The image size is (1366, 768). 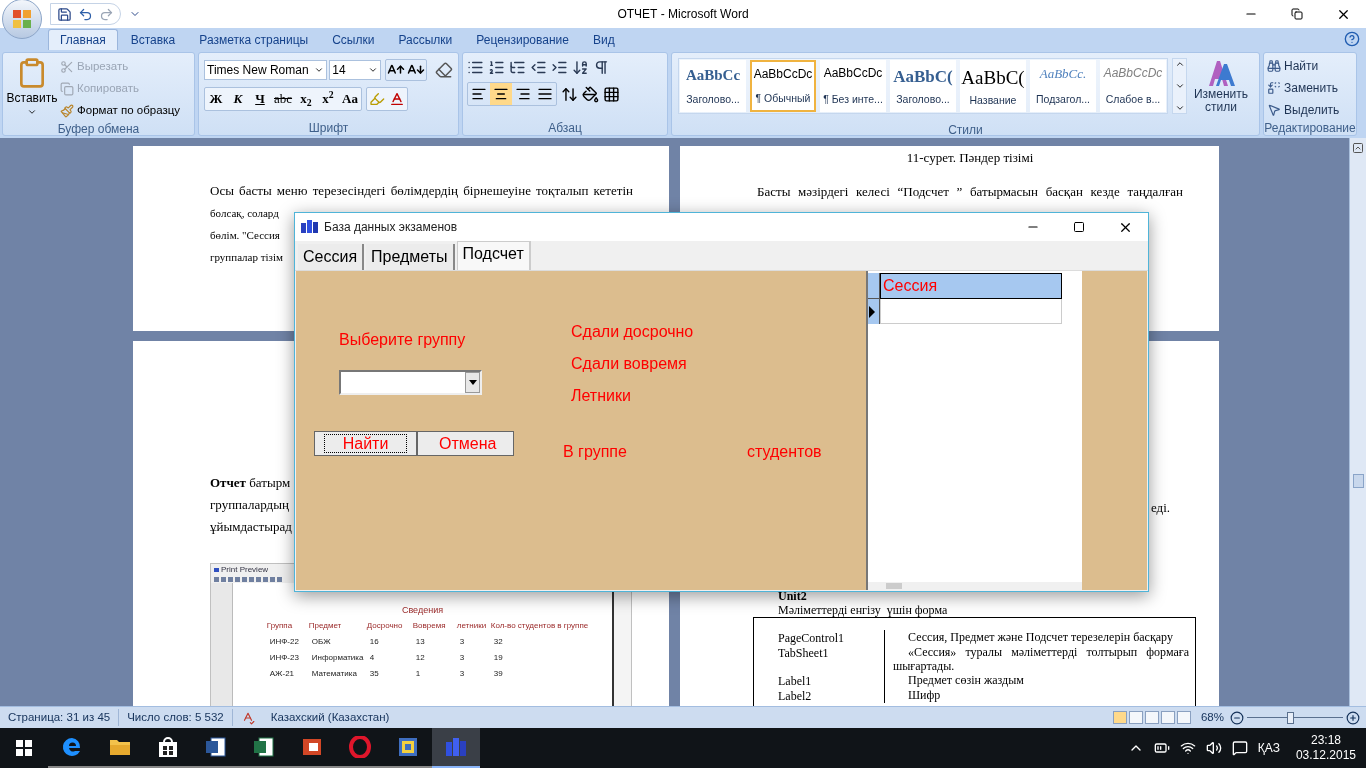 I want to click on ribbon-tab: Вид, so click(x=603, y=39).